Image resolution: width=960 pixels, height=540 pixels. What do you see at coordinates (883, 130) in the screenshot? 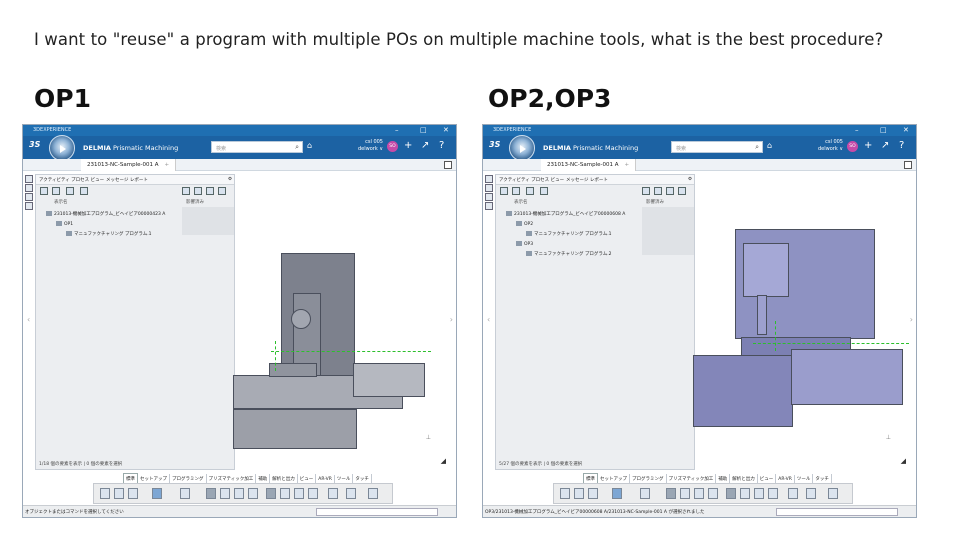
I see `maximize-icon: □` at bounding box center [883, 130].